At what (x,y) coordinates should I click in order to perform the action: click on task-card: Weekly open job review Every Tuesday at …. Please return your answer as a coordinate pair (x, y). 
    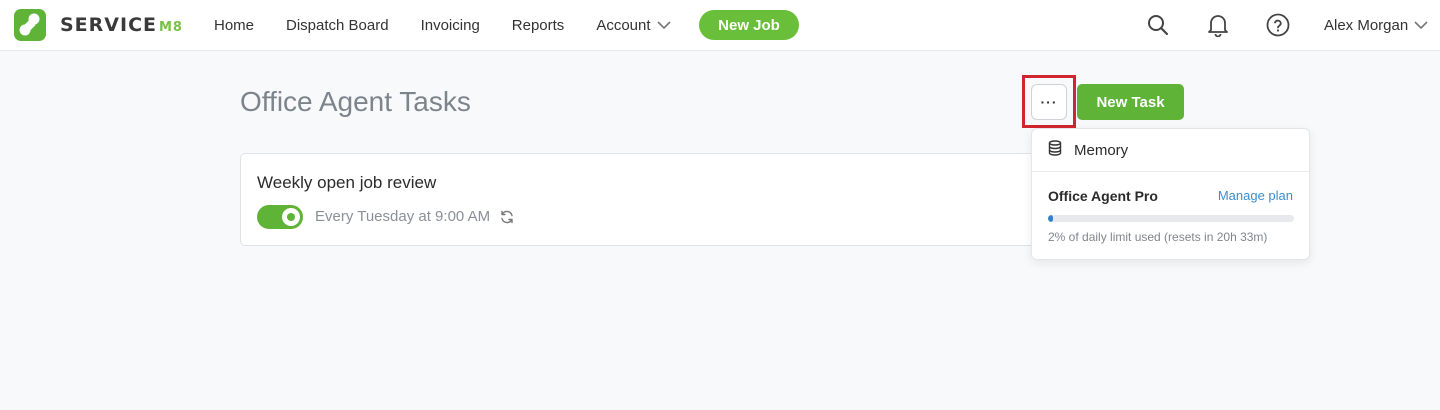
    Looking at the image, I should click on (640, 199).